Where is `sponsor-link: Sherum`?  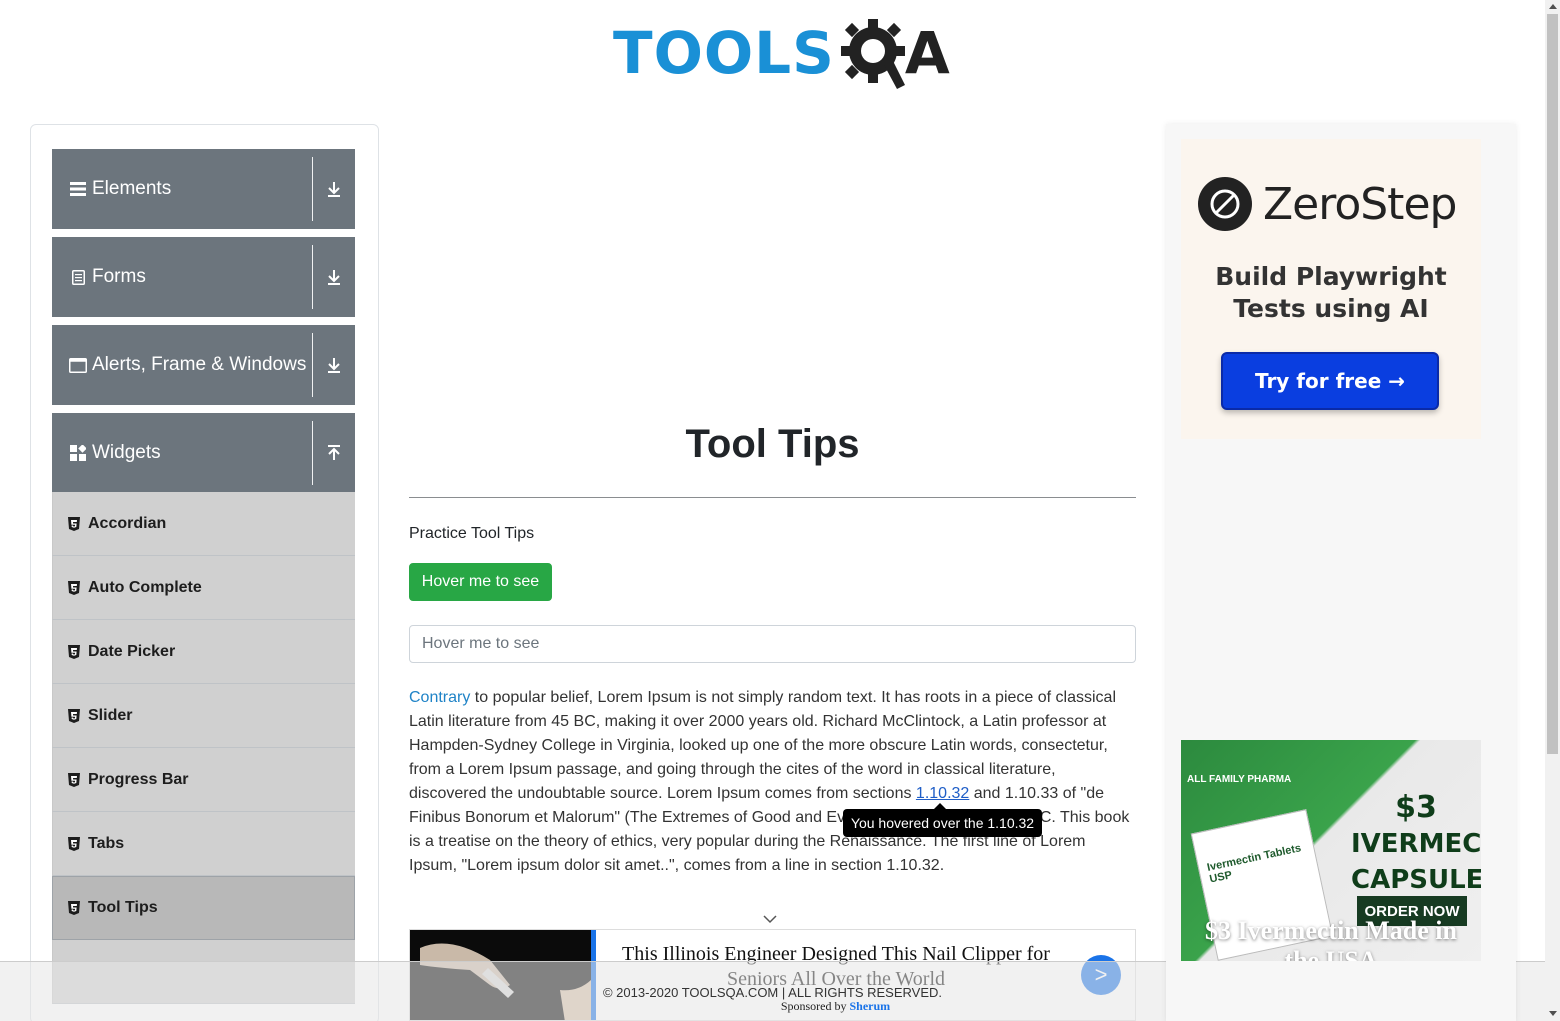 sponsor-link: Sherum is located at coordinates (870, 1006).